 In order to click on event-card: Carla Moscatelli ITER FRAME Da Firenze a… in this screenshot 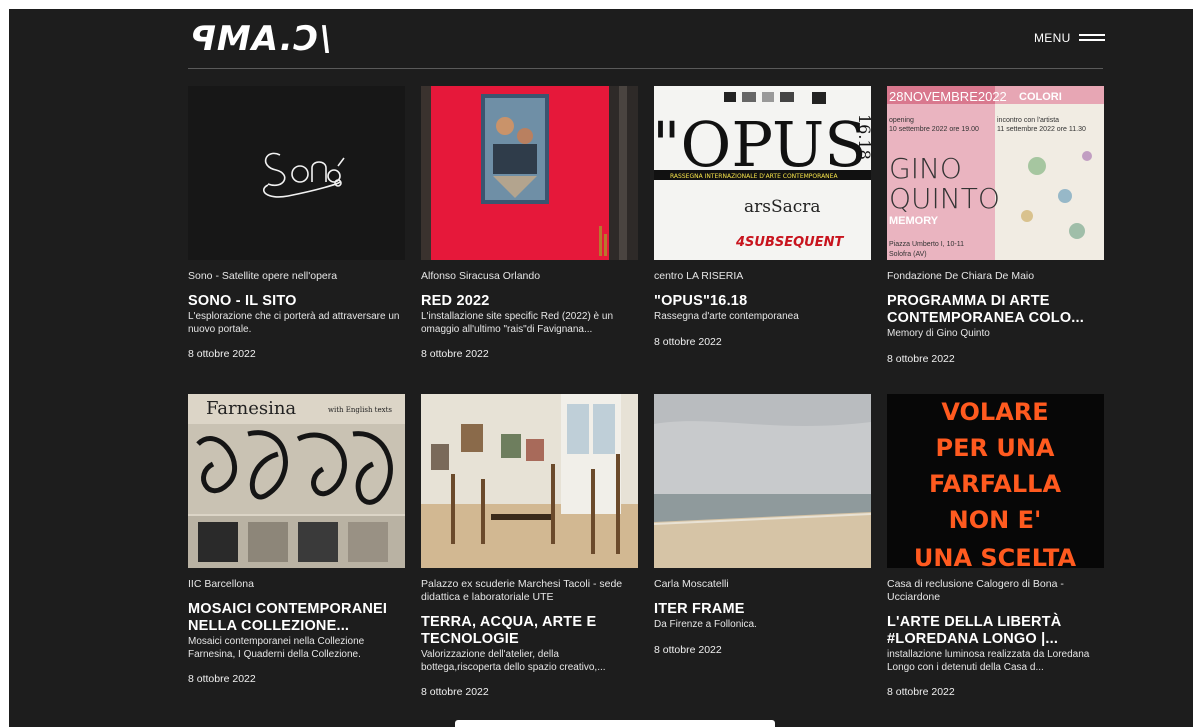, I will do `click(762, 525)`.